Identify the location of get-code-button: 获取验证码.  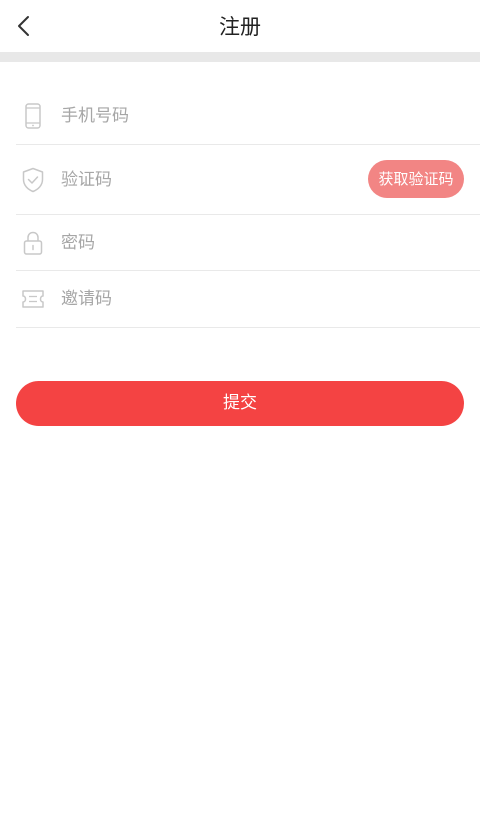
(416, 179).